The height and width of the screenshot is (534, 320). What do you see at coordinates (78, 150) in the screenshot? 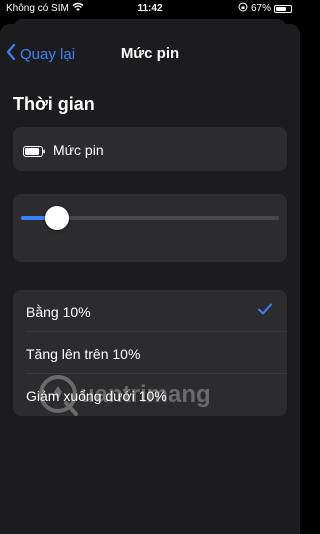
I see `battery-level-label: Mức pin` at bounding box center [78, 150].